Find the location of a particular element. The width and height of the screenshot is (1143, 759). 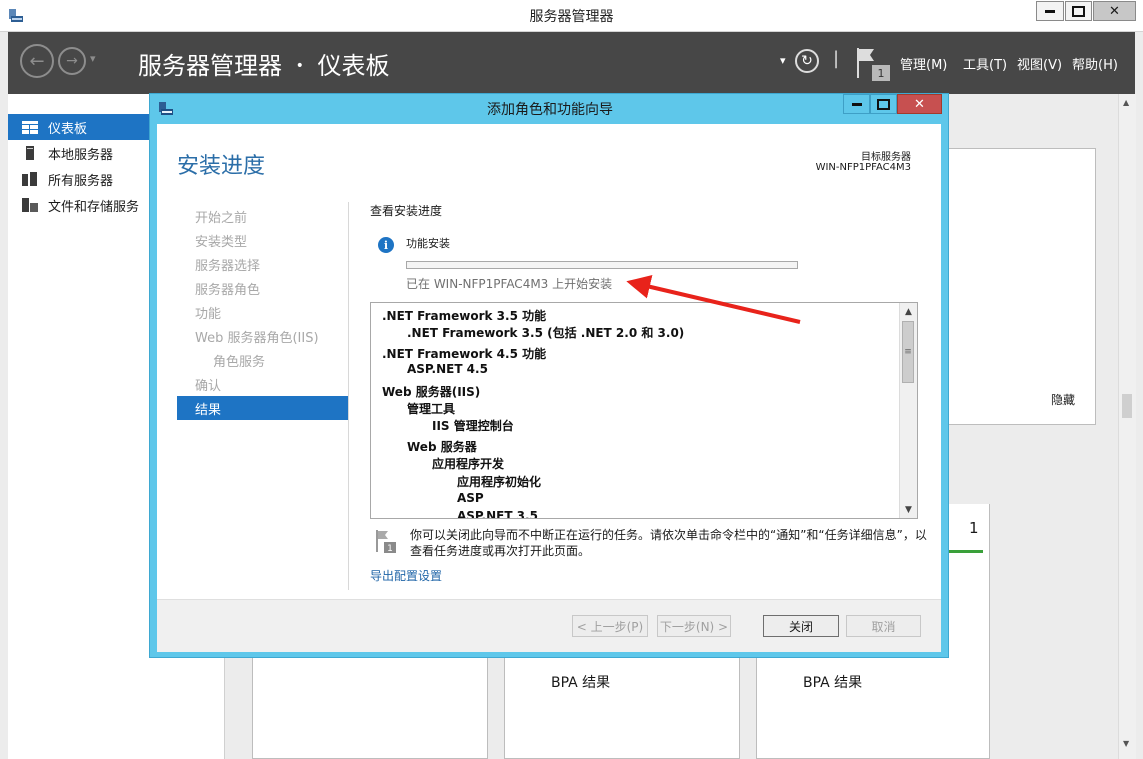

wizard-close-button: ✕ is located at coordinates (919, 104).